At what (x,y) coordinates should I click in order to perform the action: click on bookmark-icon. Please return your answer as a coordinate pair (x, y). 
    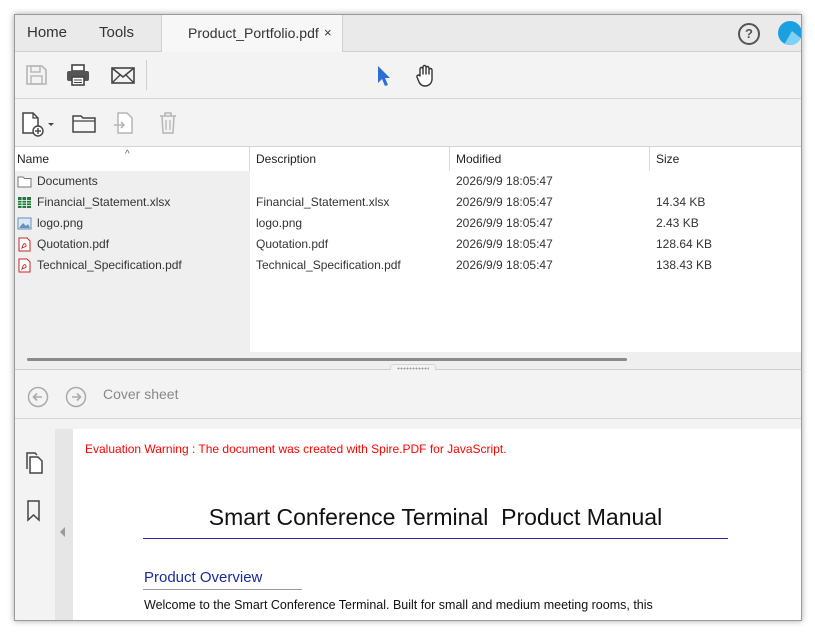
    Looking at the image, I should click on (34, 511).